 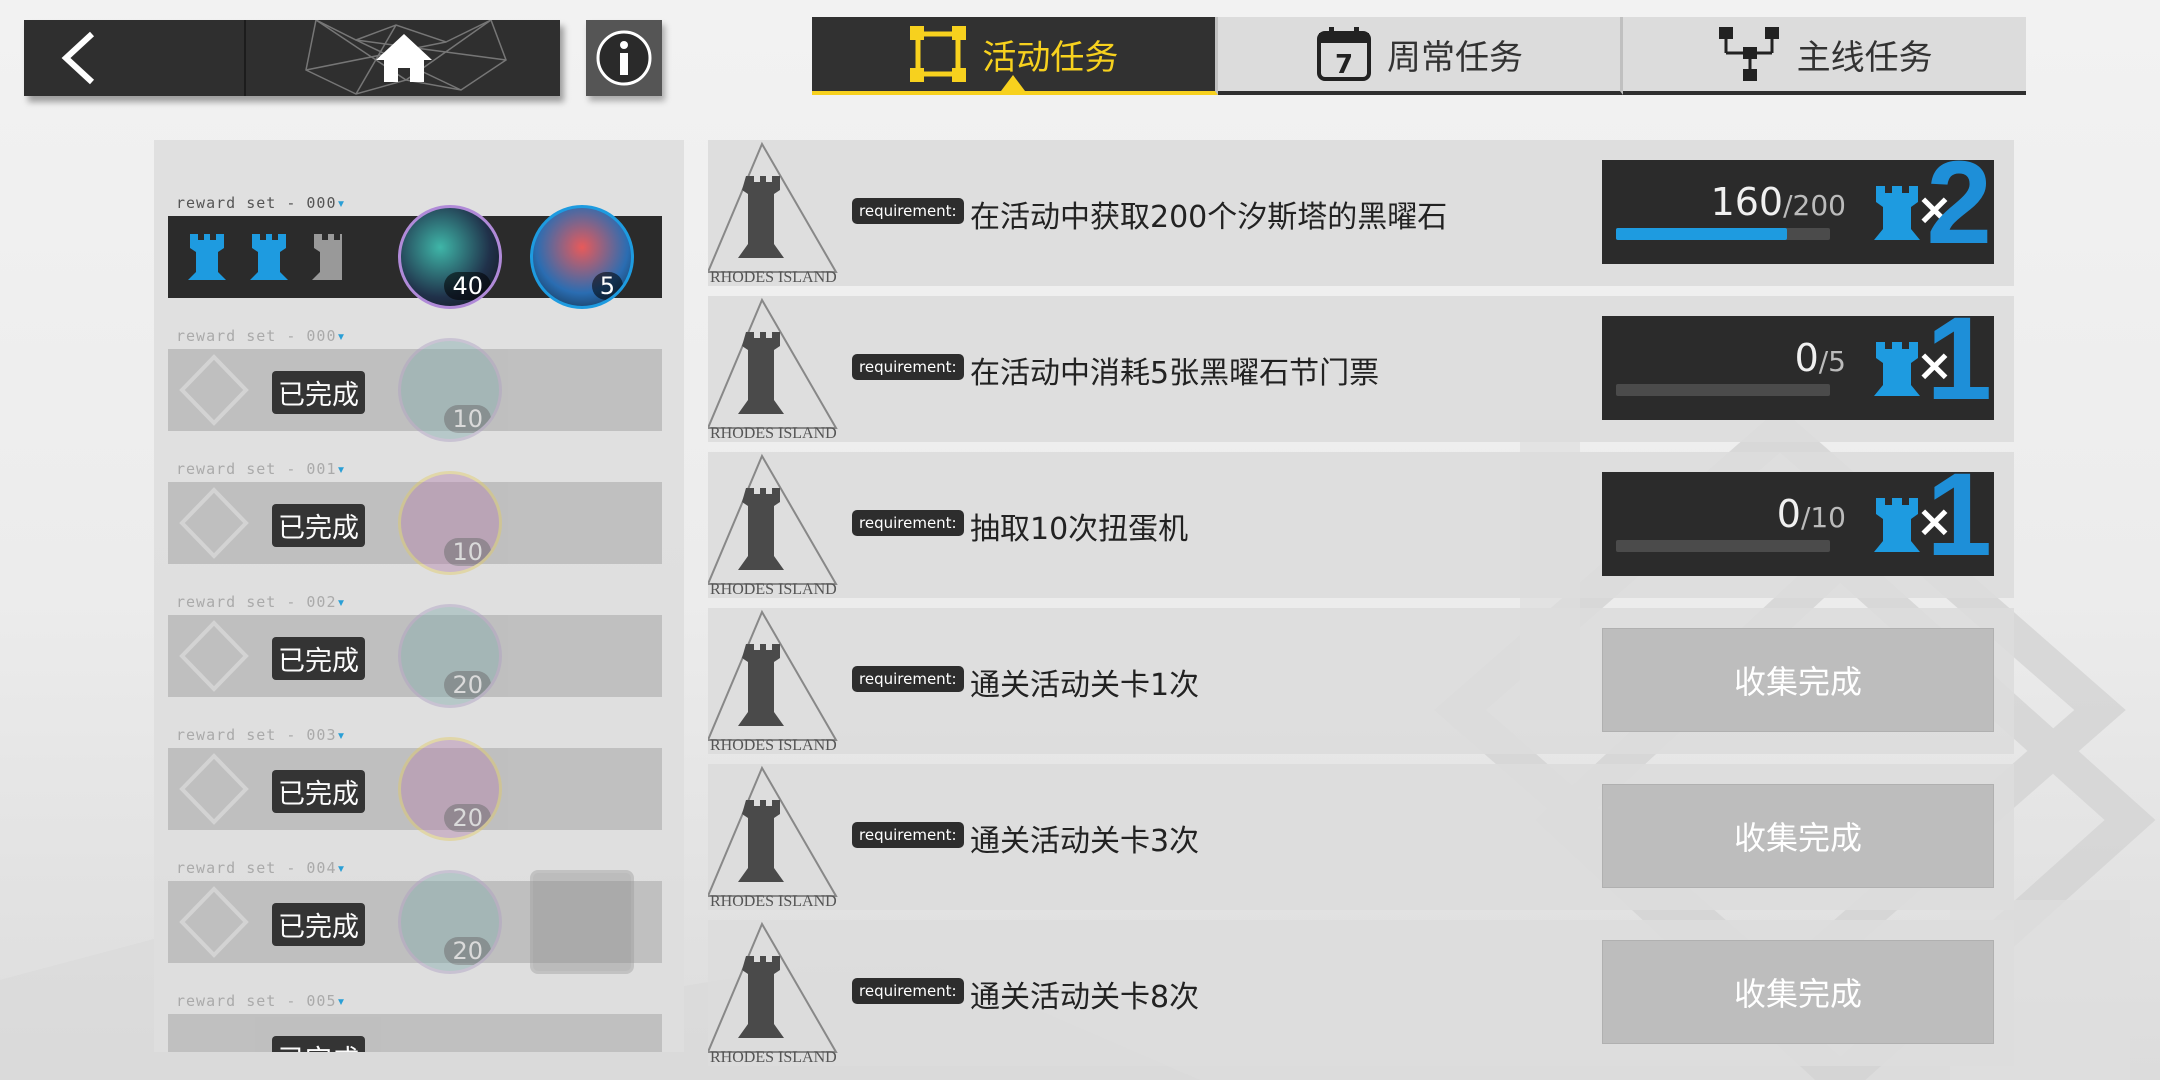 What do you see at coordinates (1778, 202) in the screenshot?
I see `progress-value: 160/200` at bounding box center [1778, 202].